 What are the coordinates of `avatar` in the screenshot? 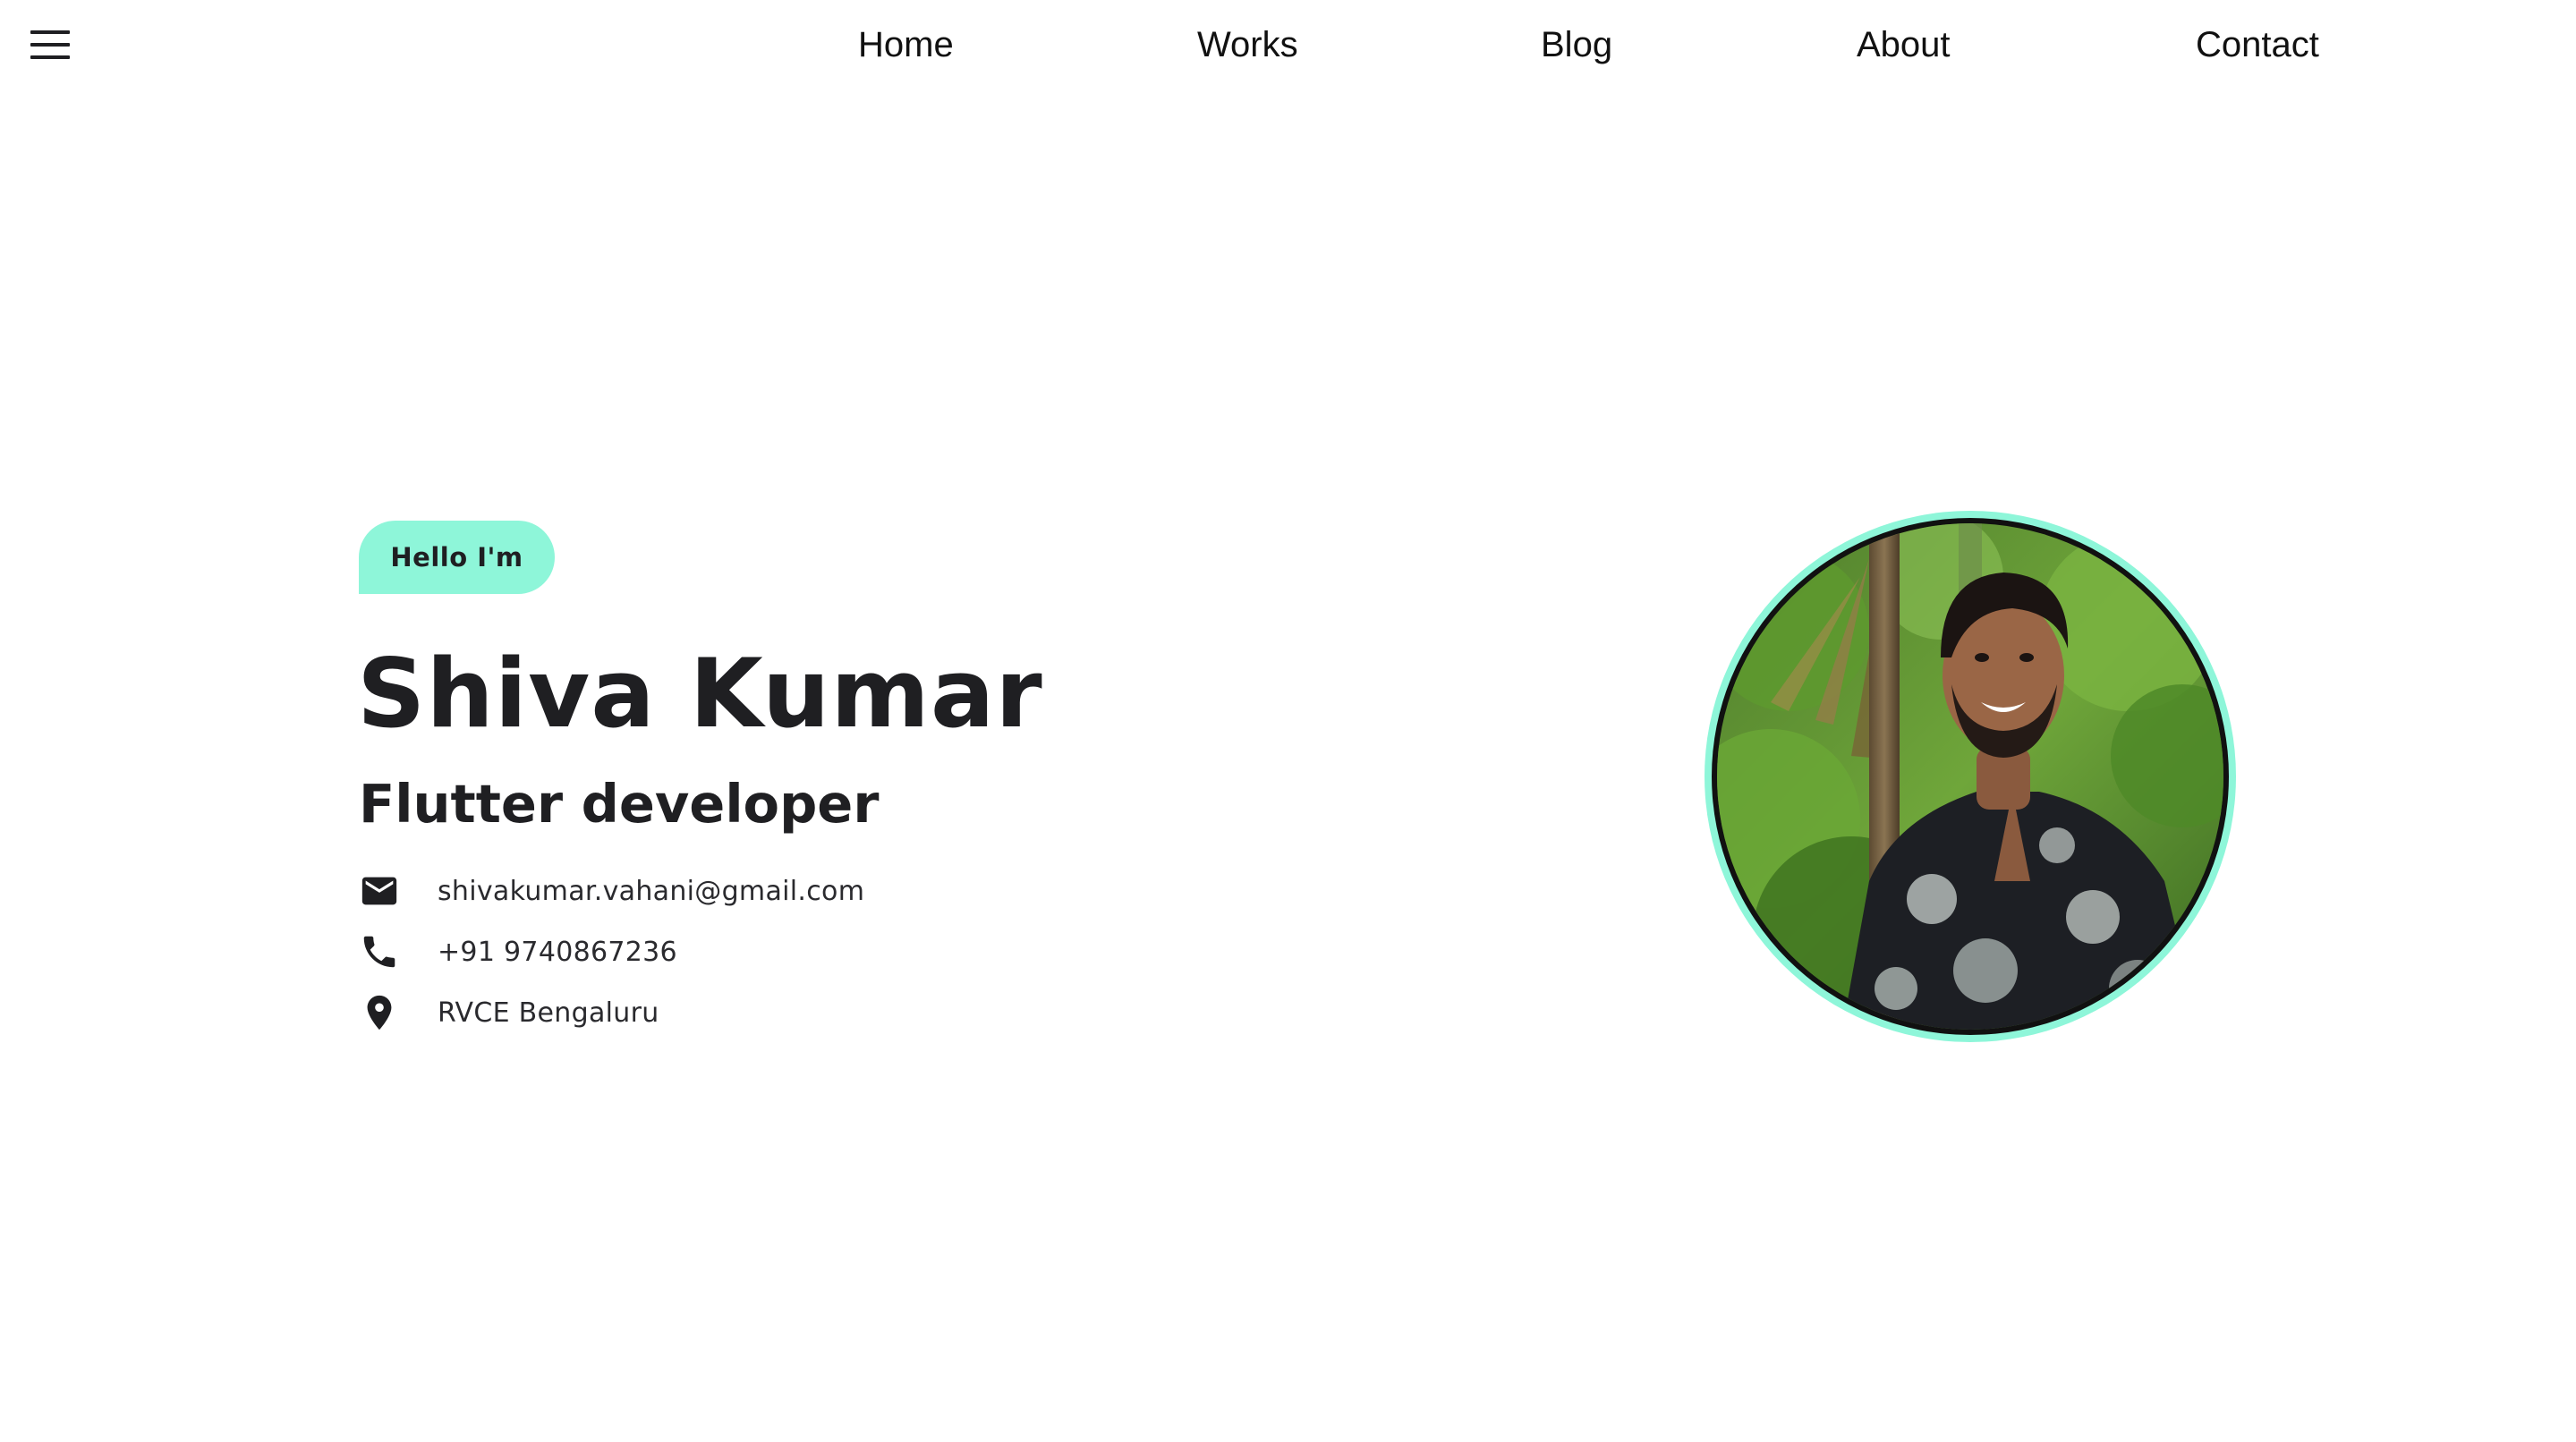 It's located at (1970, 776).